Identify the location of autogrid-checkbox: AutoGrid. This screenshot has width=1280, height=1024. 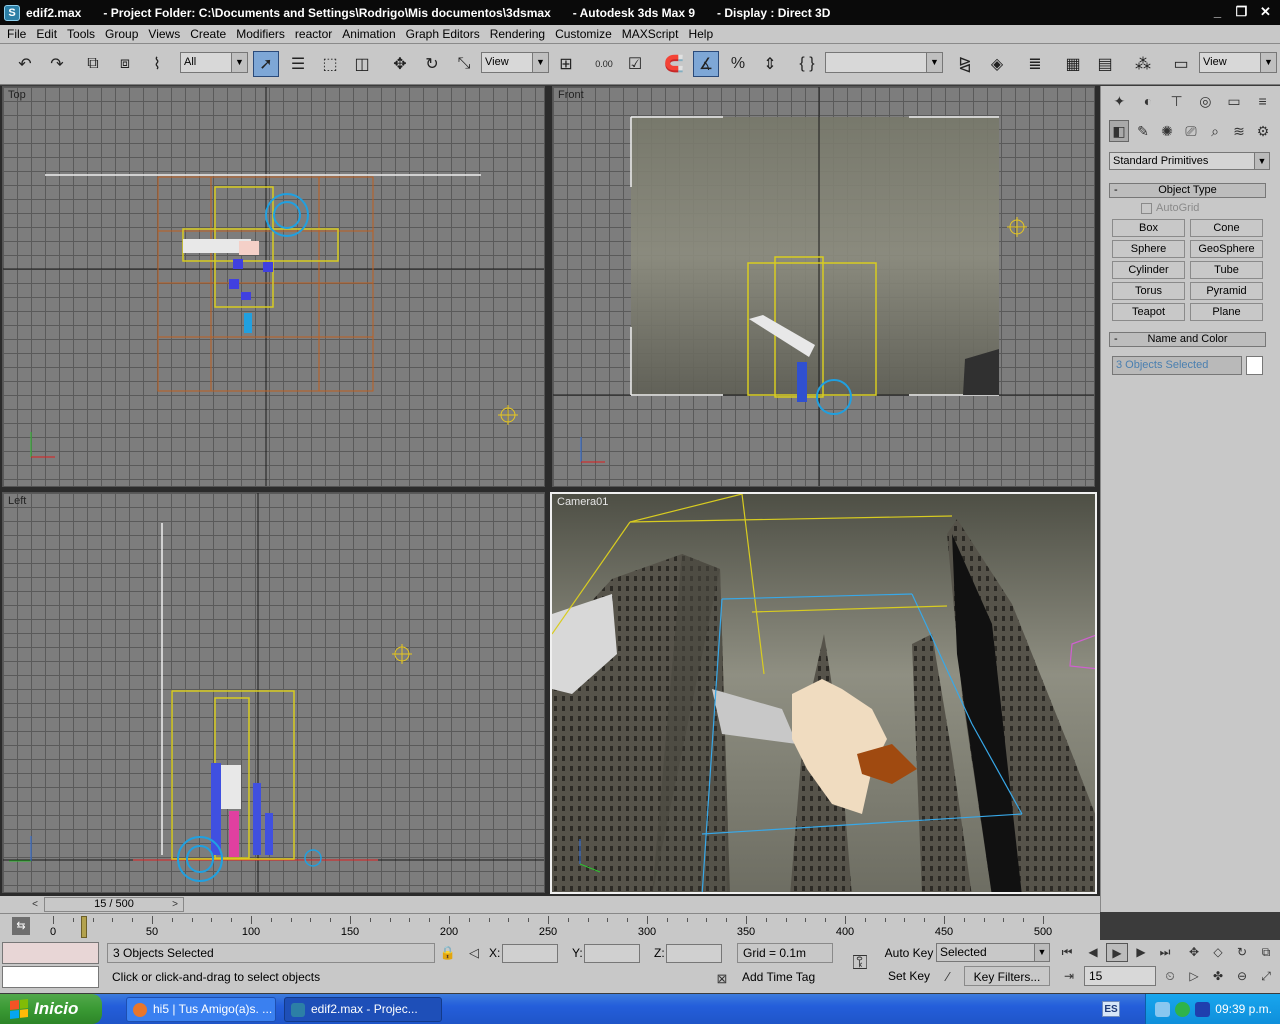
(1170, 208).